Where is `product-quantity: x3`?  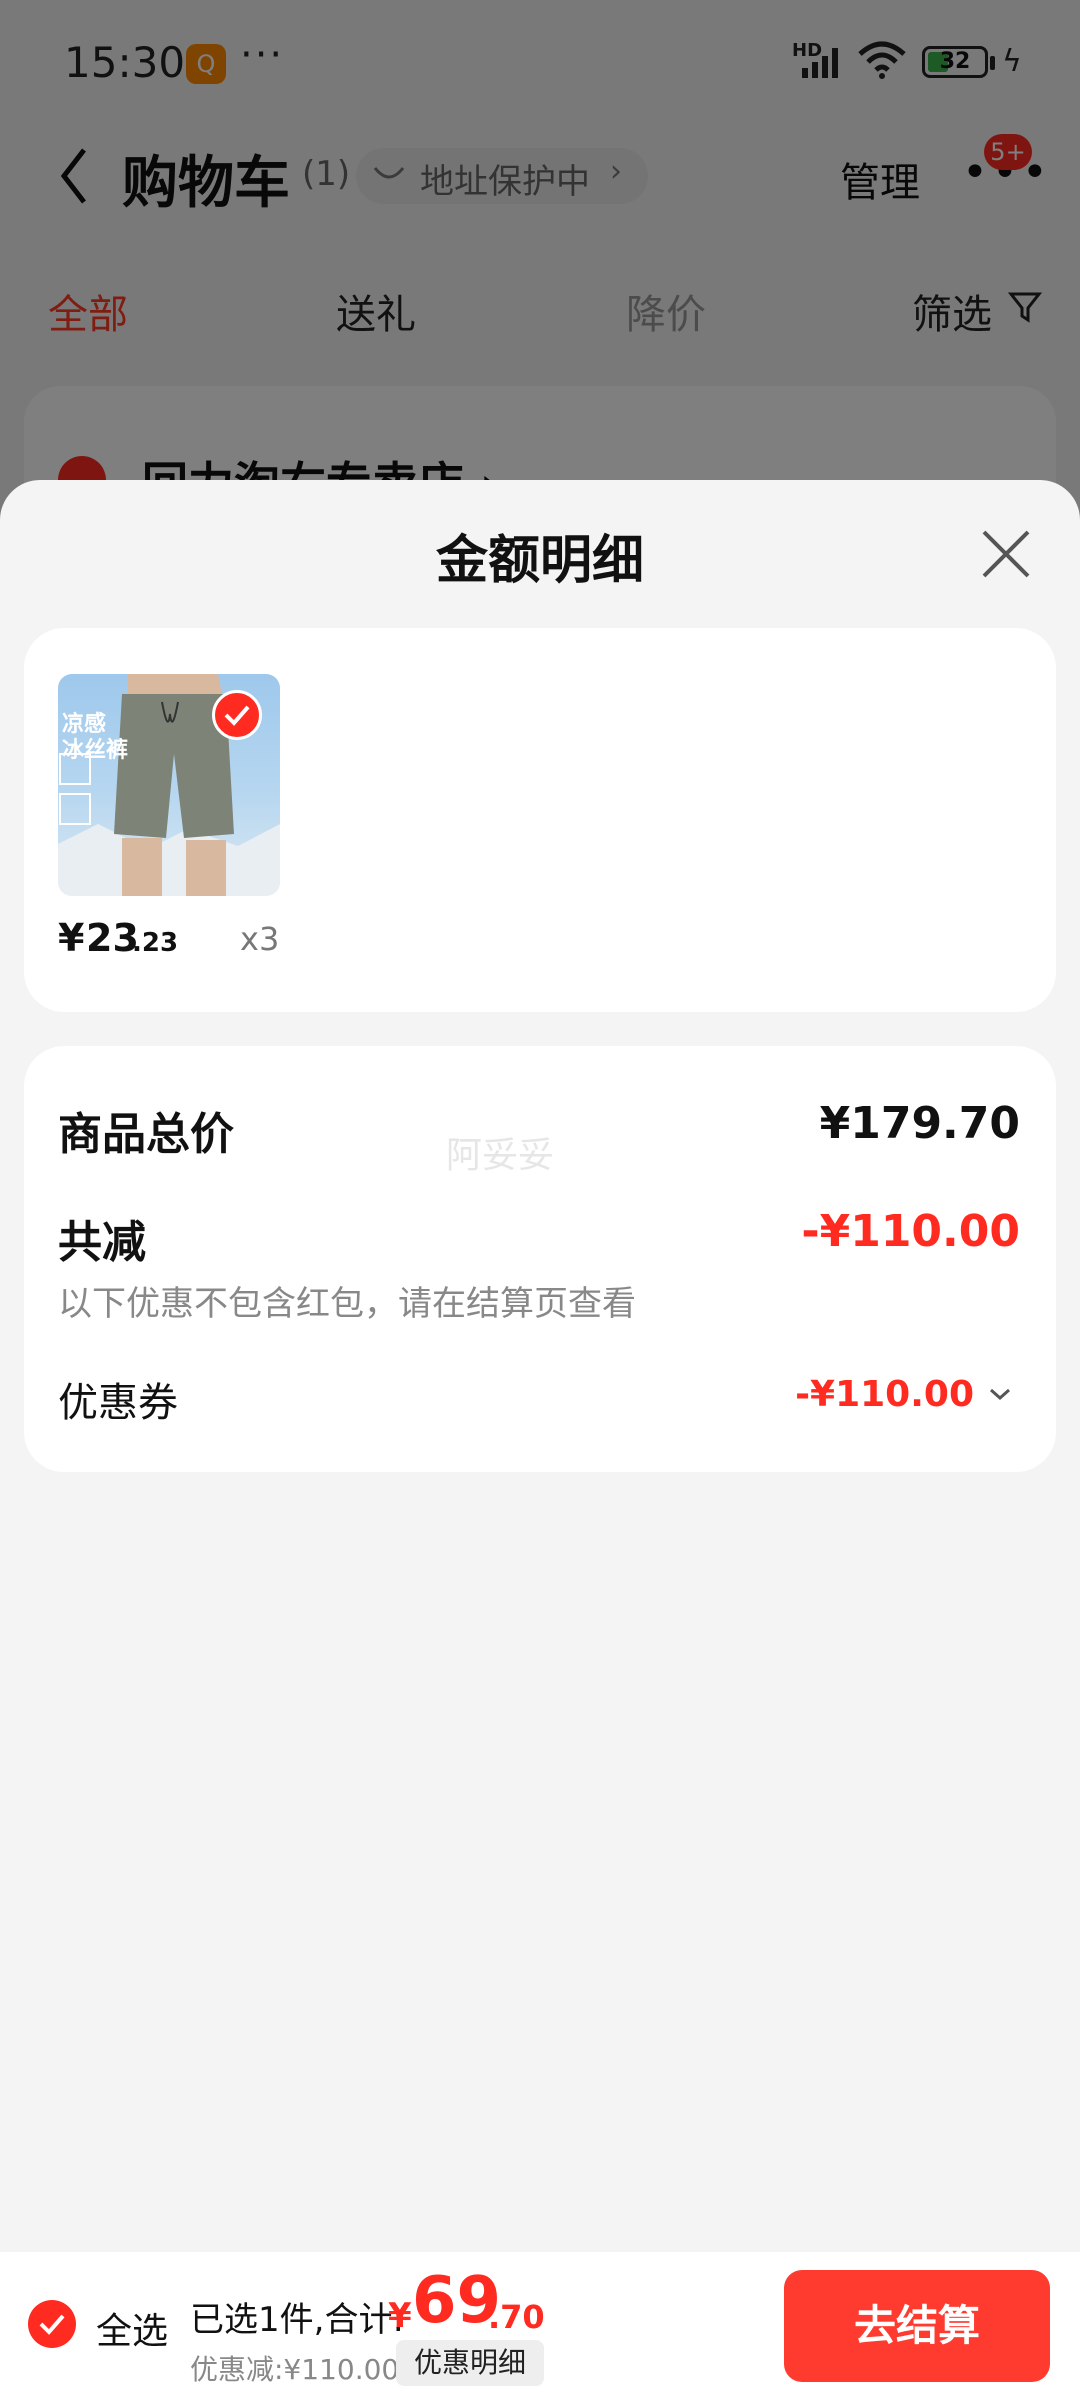
product-quantity: x3 is located at coordinates (260, 939).